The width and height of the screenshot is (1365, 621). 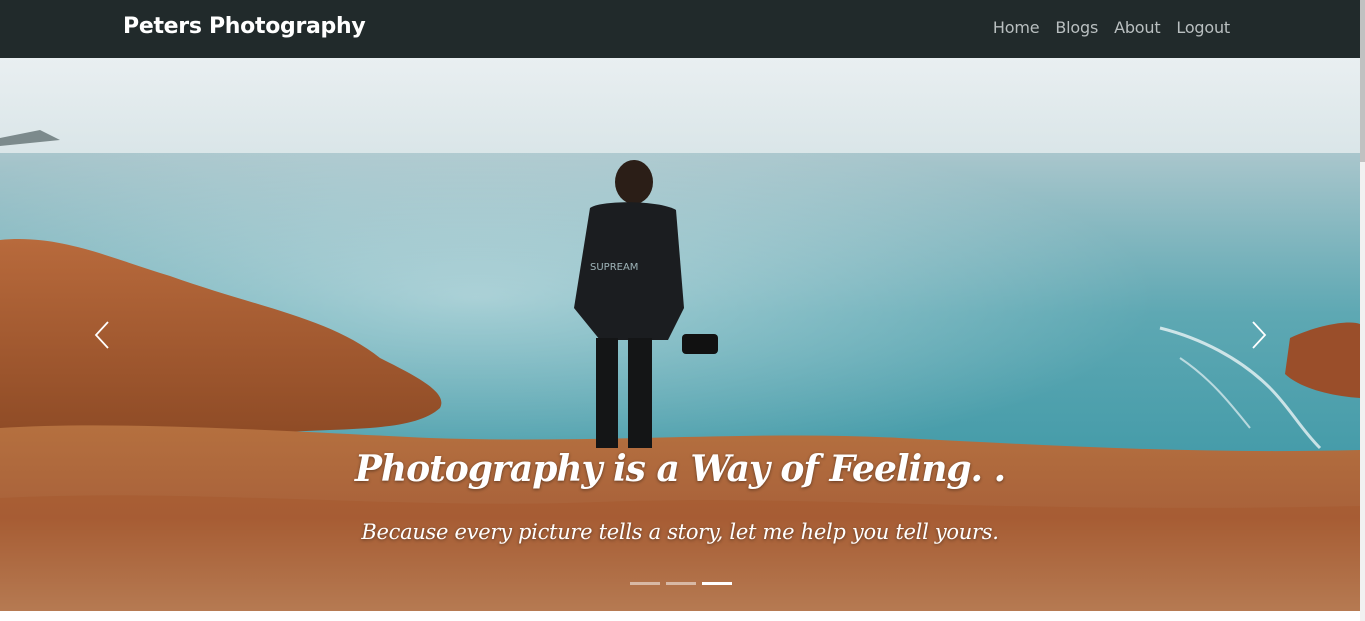 I want to click on chevron-left-icon, so click(x=101, y=335).